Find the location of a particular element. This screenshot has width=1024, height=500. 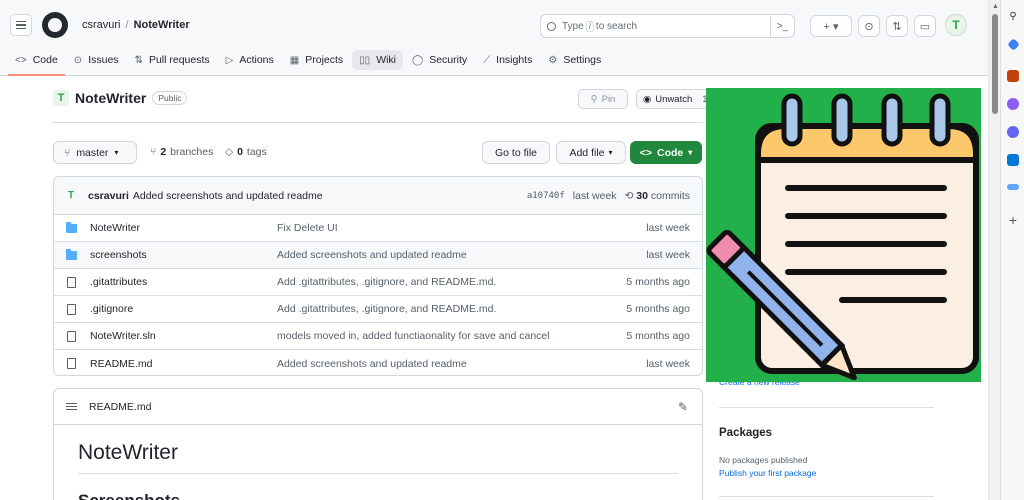

chevron-down-icon: ▾ is located at coordinates (690, 152).